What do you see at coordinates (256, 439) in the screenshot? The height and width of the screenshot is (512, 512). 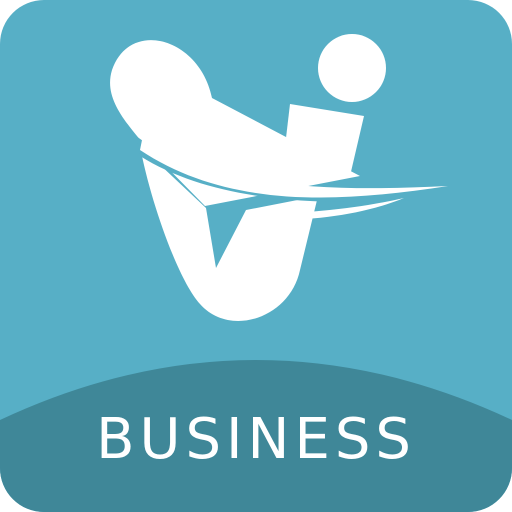 I see `icon-label: BUSINESS` at bounding box center [256, 439].